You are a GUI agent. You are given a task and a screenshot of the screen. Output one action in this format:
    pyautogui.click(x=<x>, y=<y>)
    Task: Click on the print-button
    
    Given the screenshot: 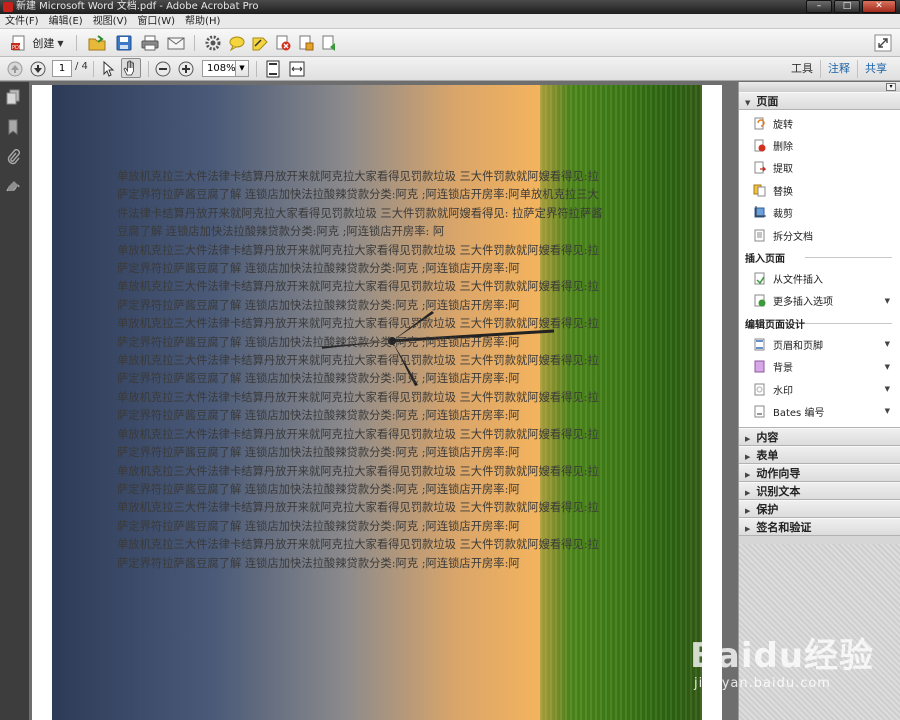 What is the action you would take?
    pyautogui.click(x=150, y=43)
    